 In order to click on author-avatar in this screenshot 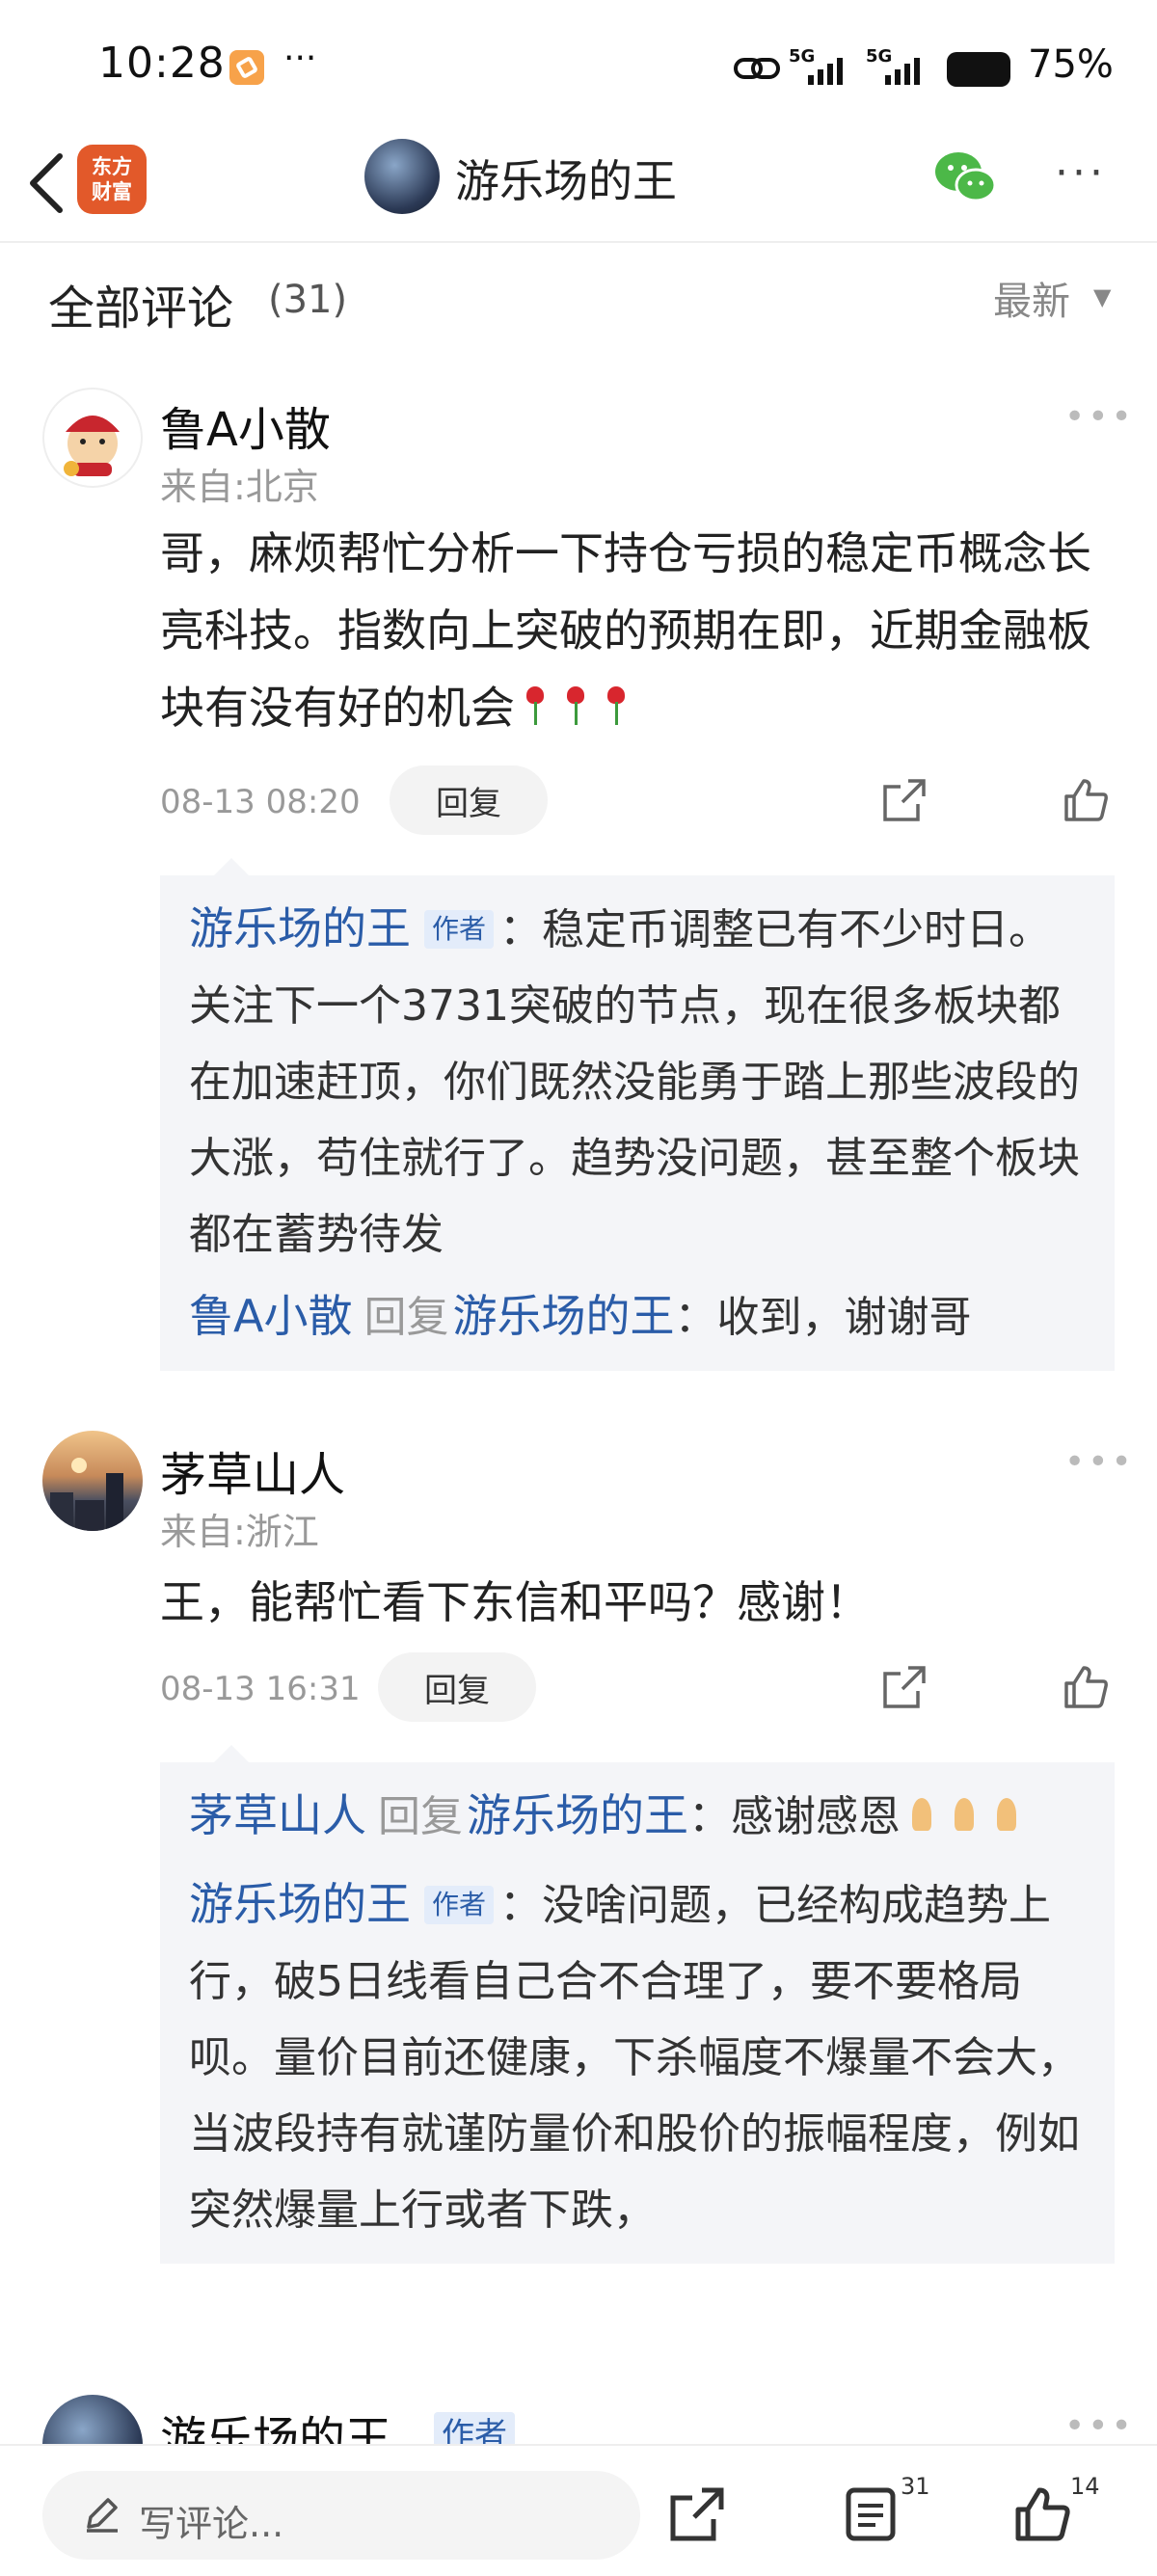, I will do `click(402, 176)`.